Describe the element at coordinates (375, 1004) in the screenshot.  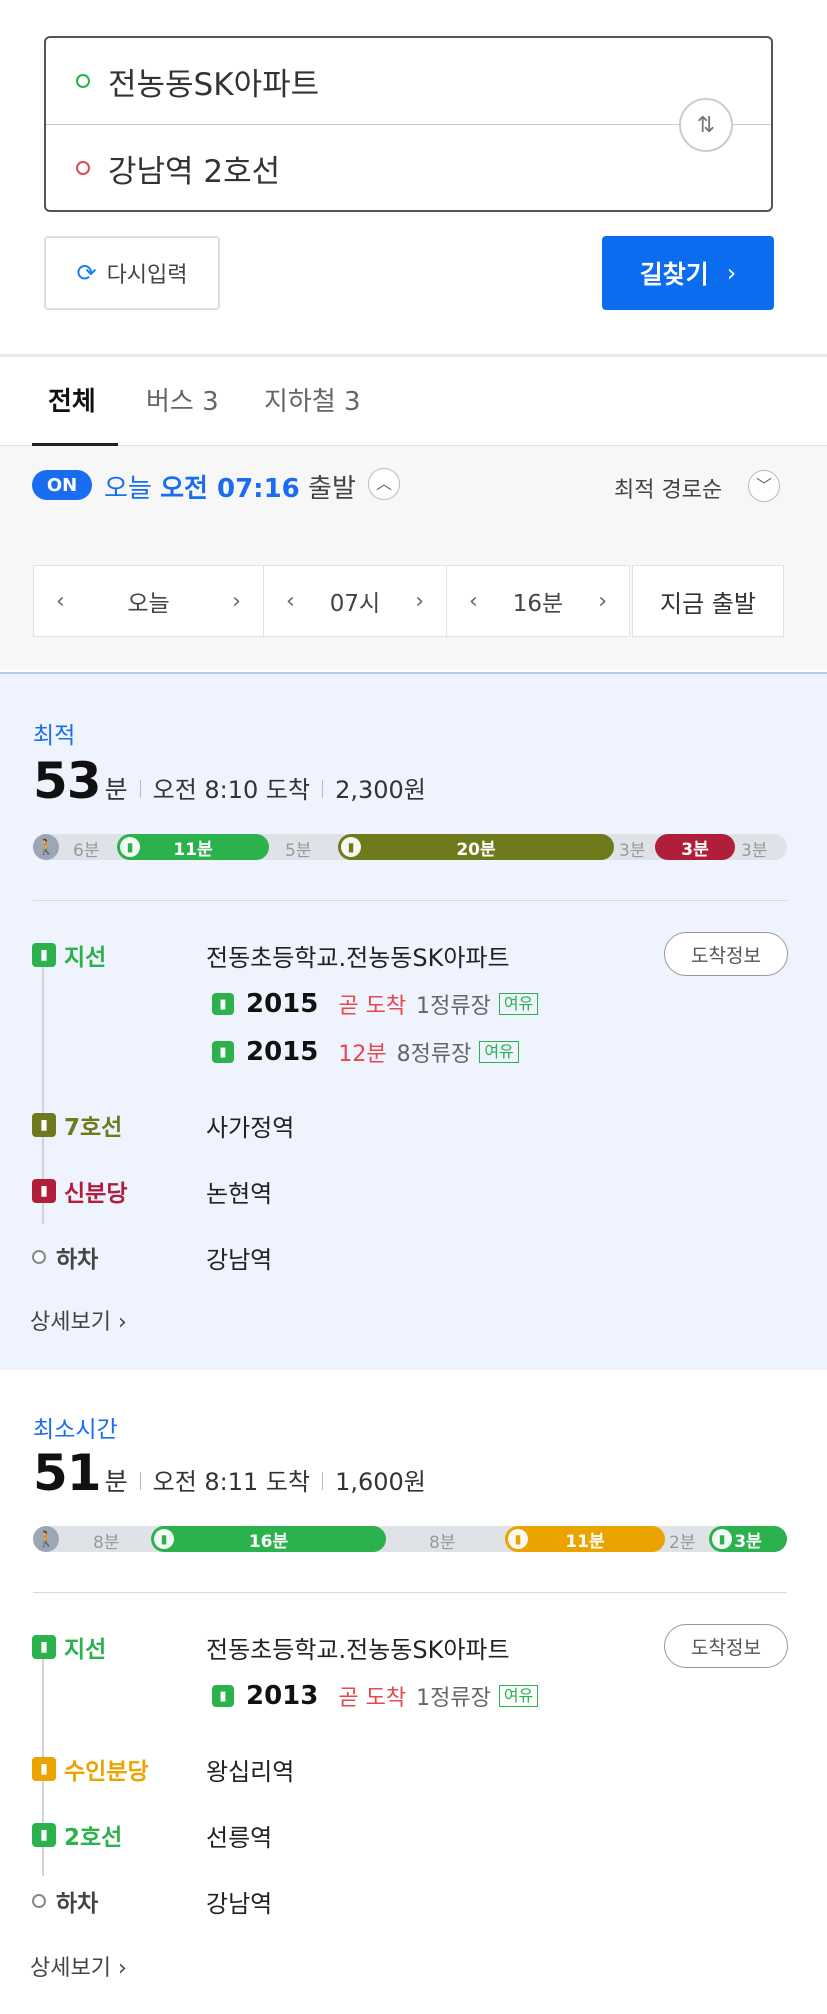
I see `bus-arrival-row: ▮ 2015 곧 도착 1정류장 여유` at that location.